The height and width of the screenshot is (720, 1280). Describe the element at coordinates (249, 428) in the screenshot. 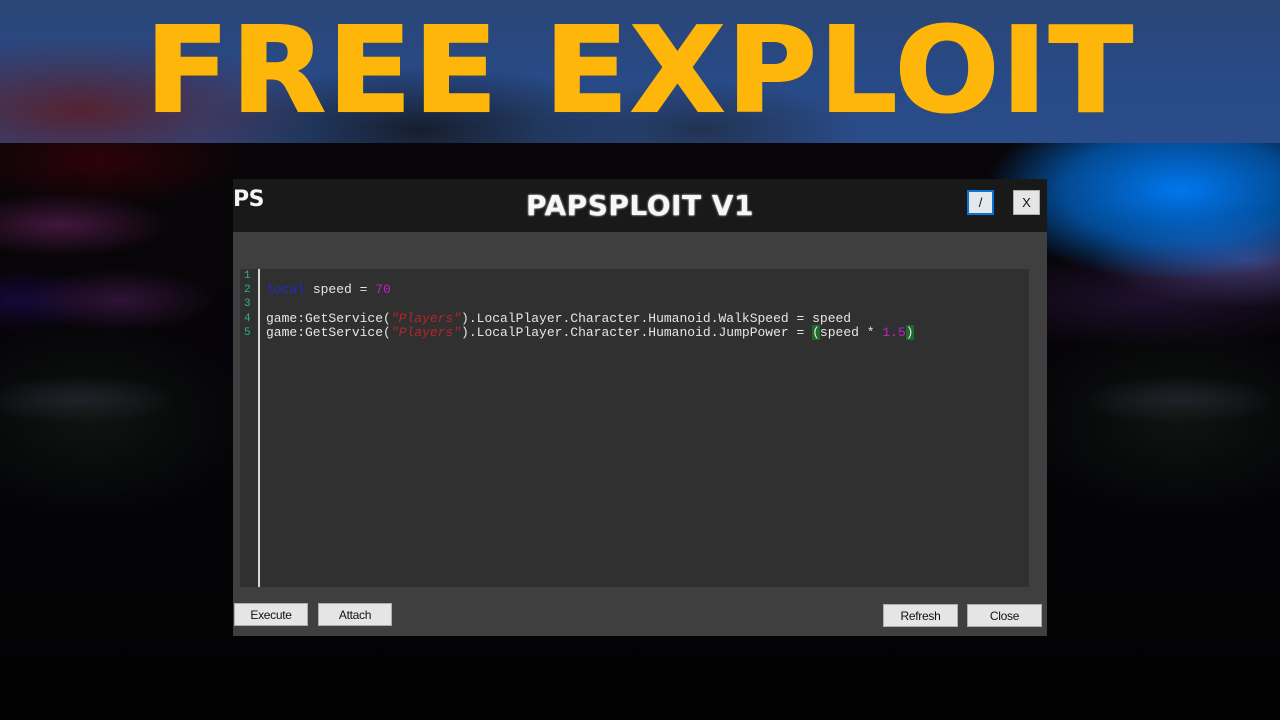

I see `line-number-gutter: 1 2 3 4 5` at that location.